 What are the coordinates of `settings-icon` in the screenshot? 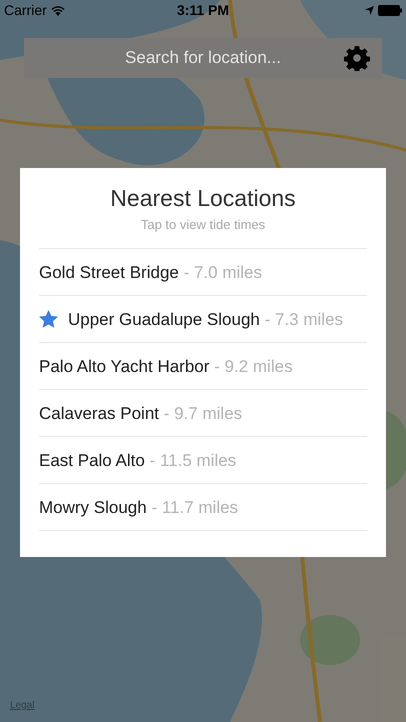 It's located at (357, 58).